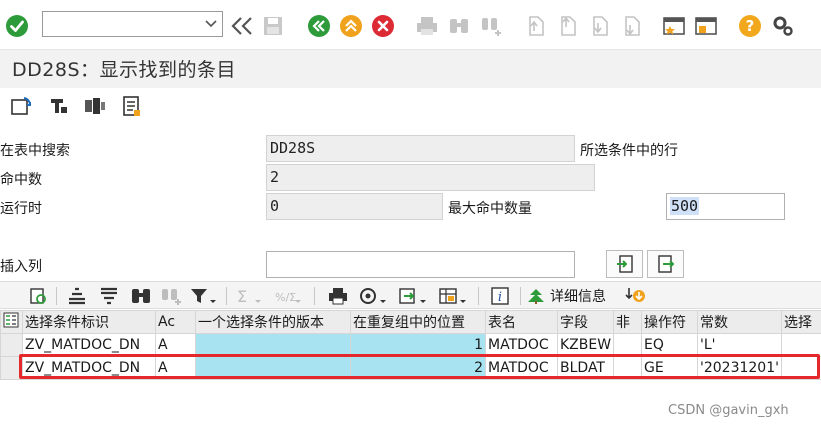 The width and height of the screenshot is (821, 431). I want to click on column-header: 选择, so click(801, 322).